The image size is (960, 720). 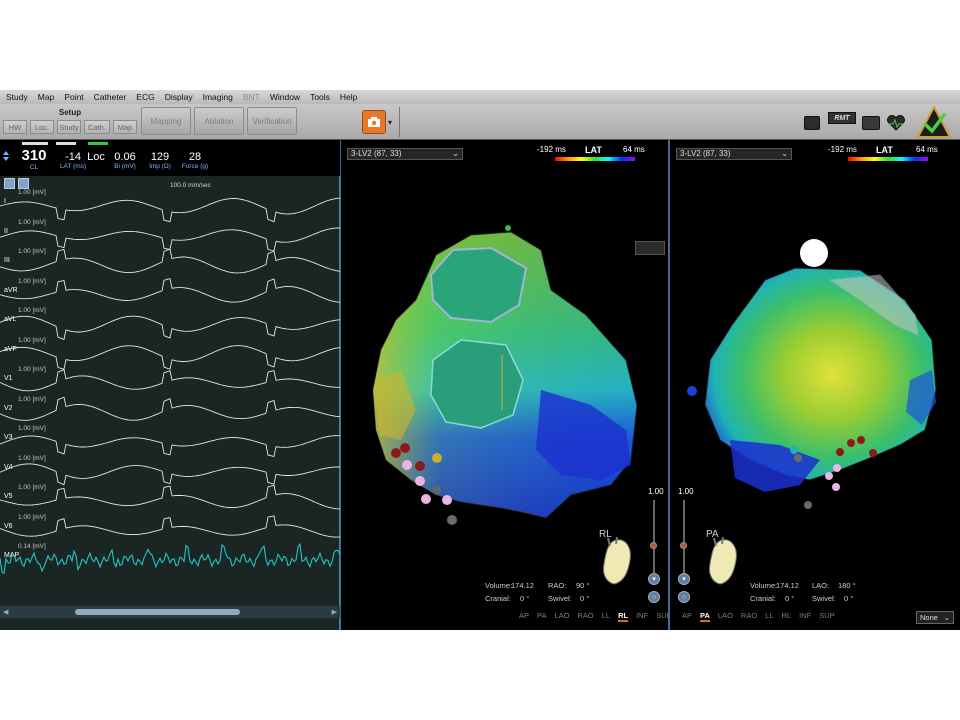 What do you see at coordinates (15, 127) in the screenshot?
I see `hw-button: HW` at bounding box center [15, 127].